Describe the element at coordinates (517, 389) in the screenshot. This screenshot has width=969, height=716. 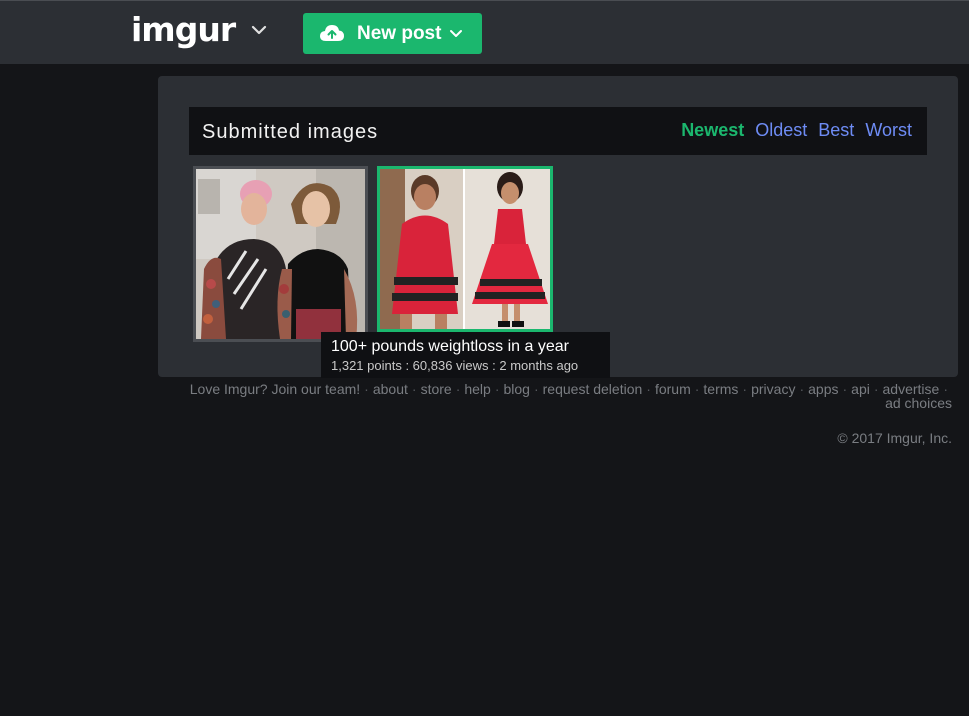
I see `footer-link-blog: blog` at that location.